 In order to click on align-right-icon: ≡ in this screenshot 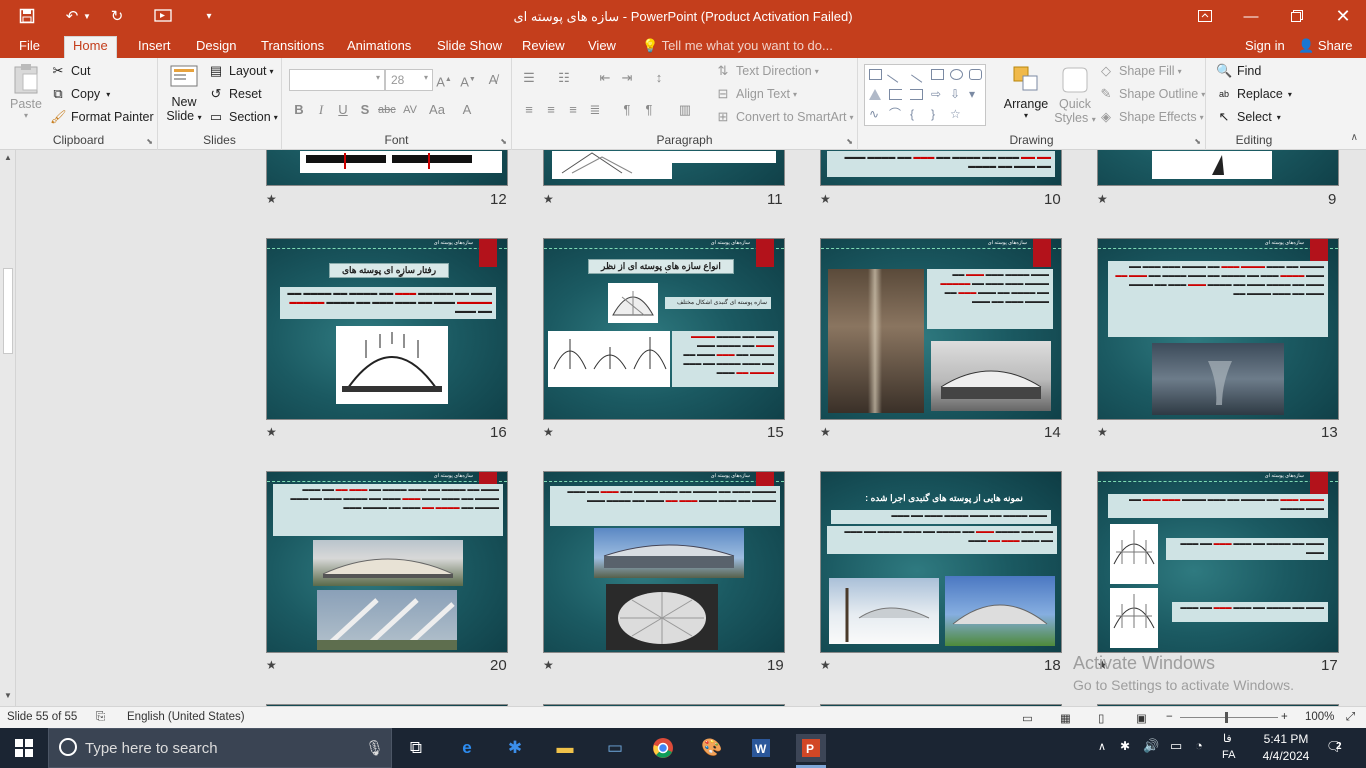, I will do `click(573, 110)`.